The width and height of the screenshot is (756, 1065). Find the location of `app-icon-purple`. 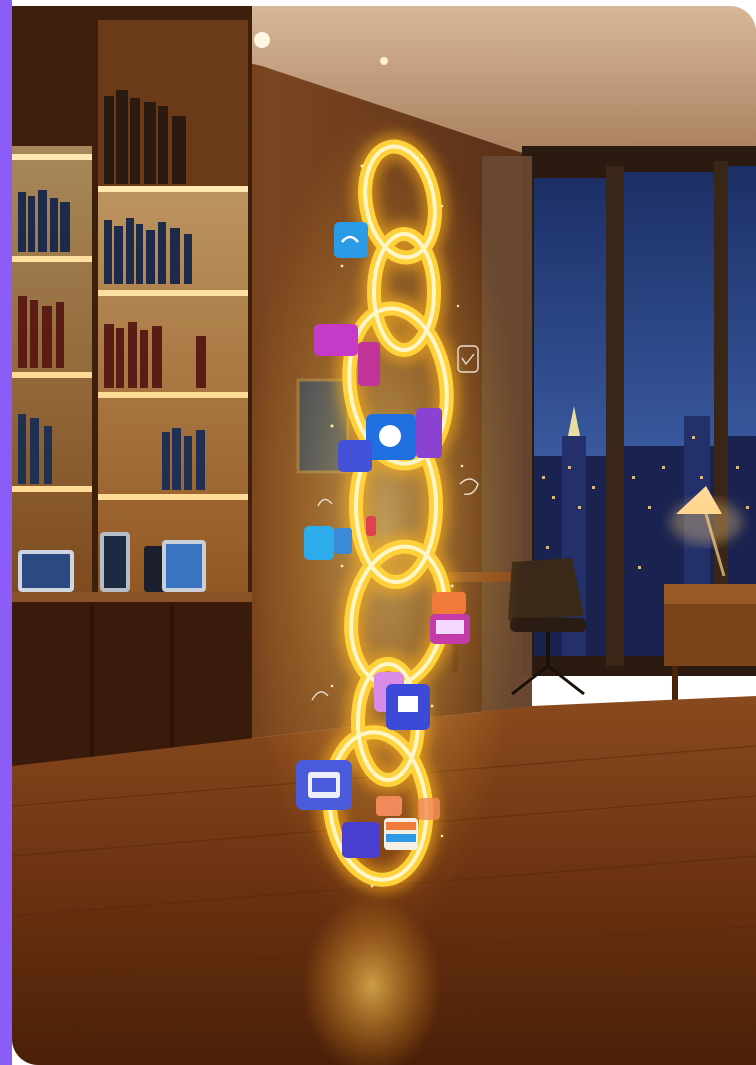

app-icon-purple is located at coordinates (324, 785).